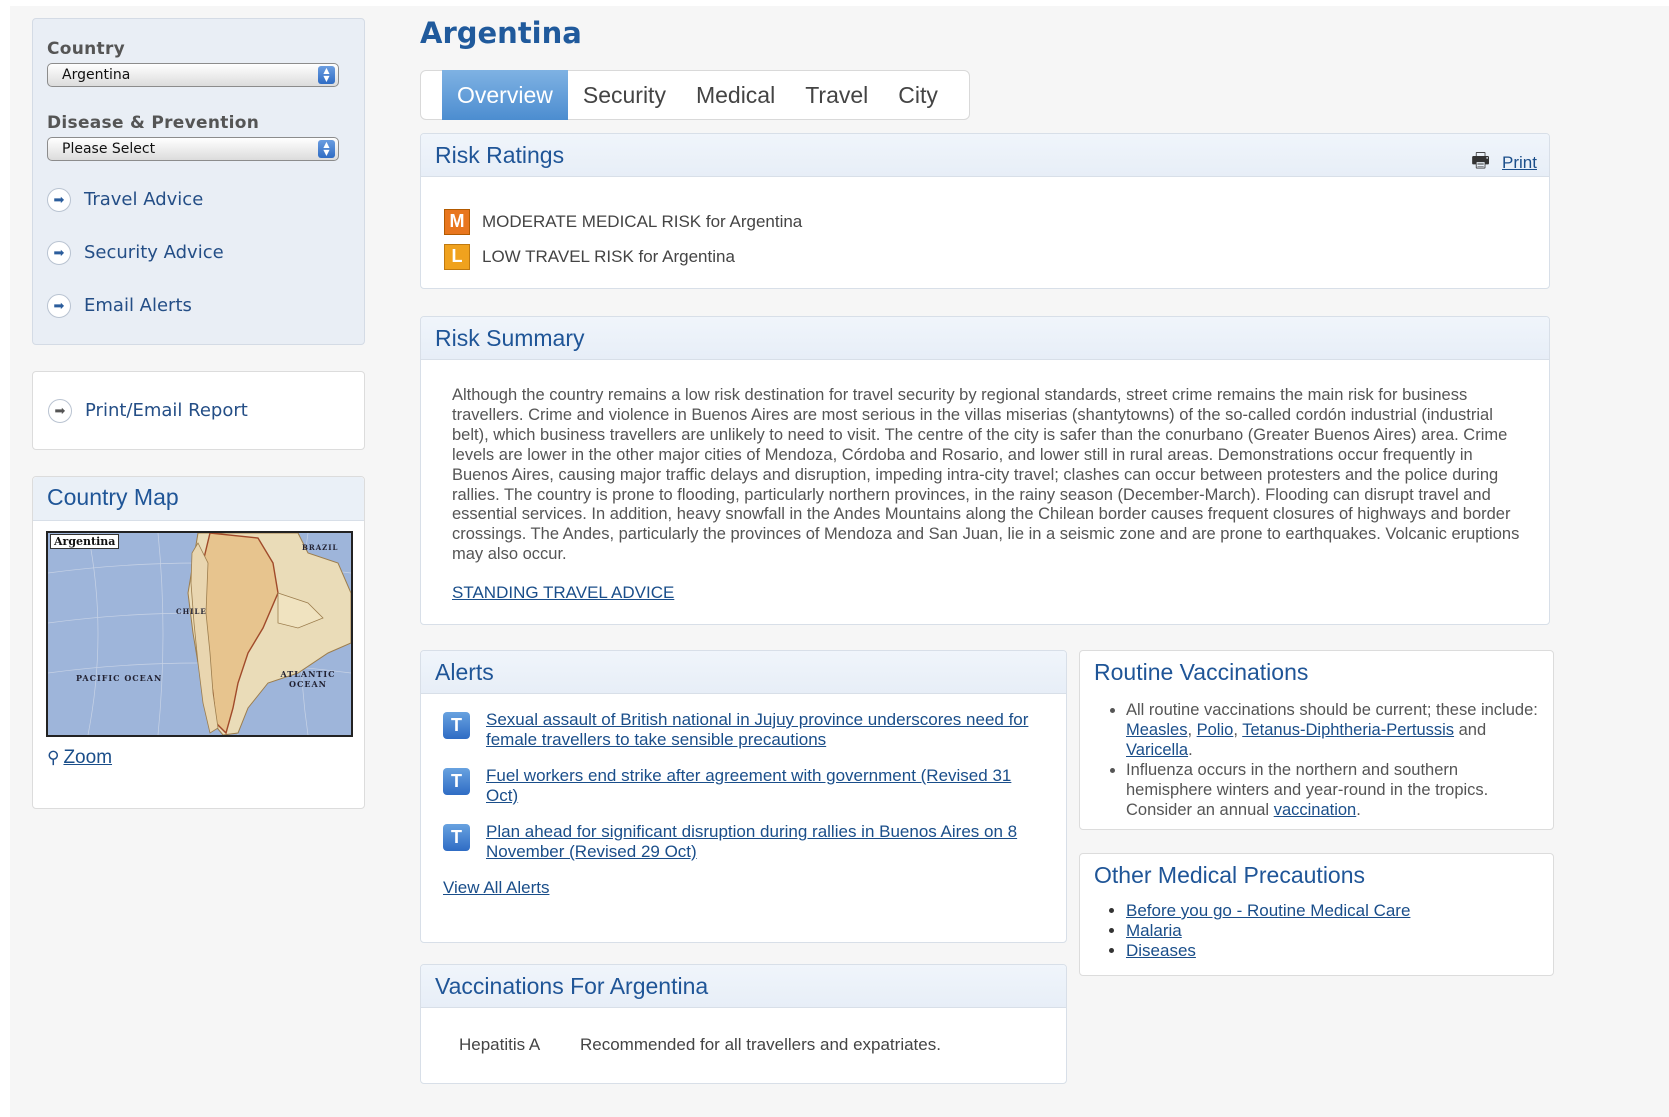  What do you see at coordinates (624, 95) in the screenshot?
I see `tab-security: Security` at bounding box center [624, 95].